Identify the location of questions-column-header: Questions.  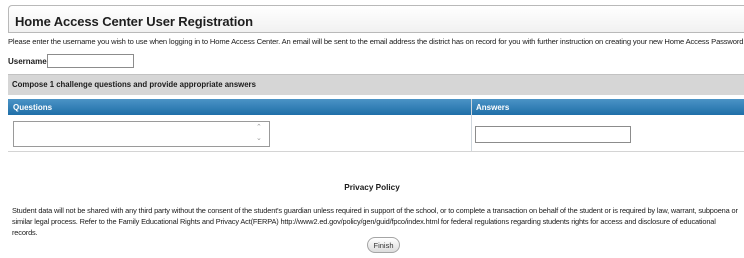
(33, 107).